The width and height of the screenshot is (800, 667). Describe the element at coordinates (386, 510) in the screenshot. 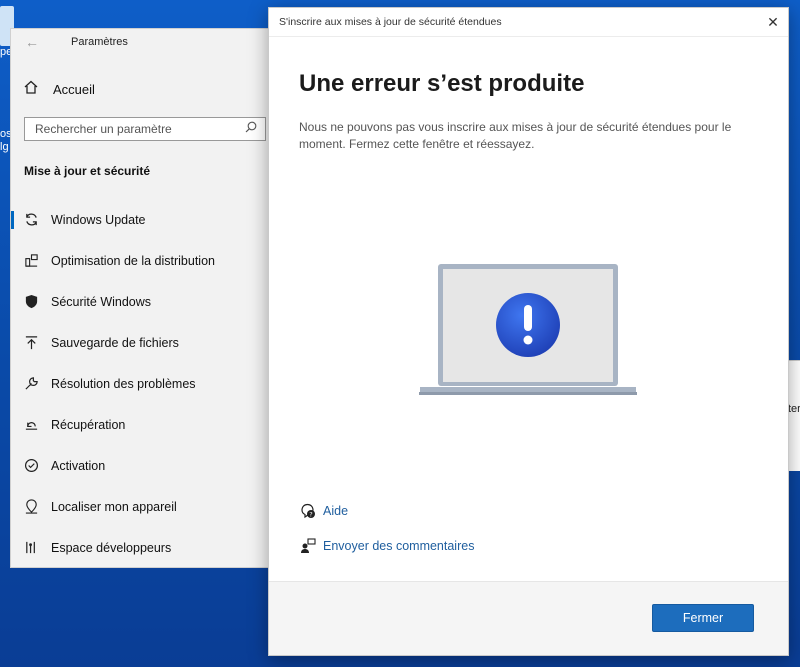

I see `help-link-row: ? Aide` at that location.